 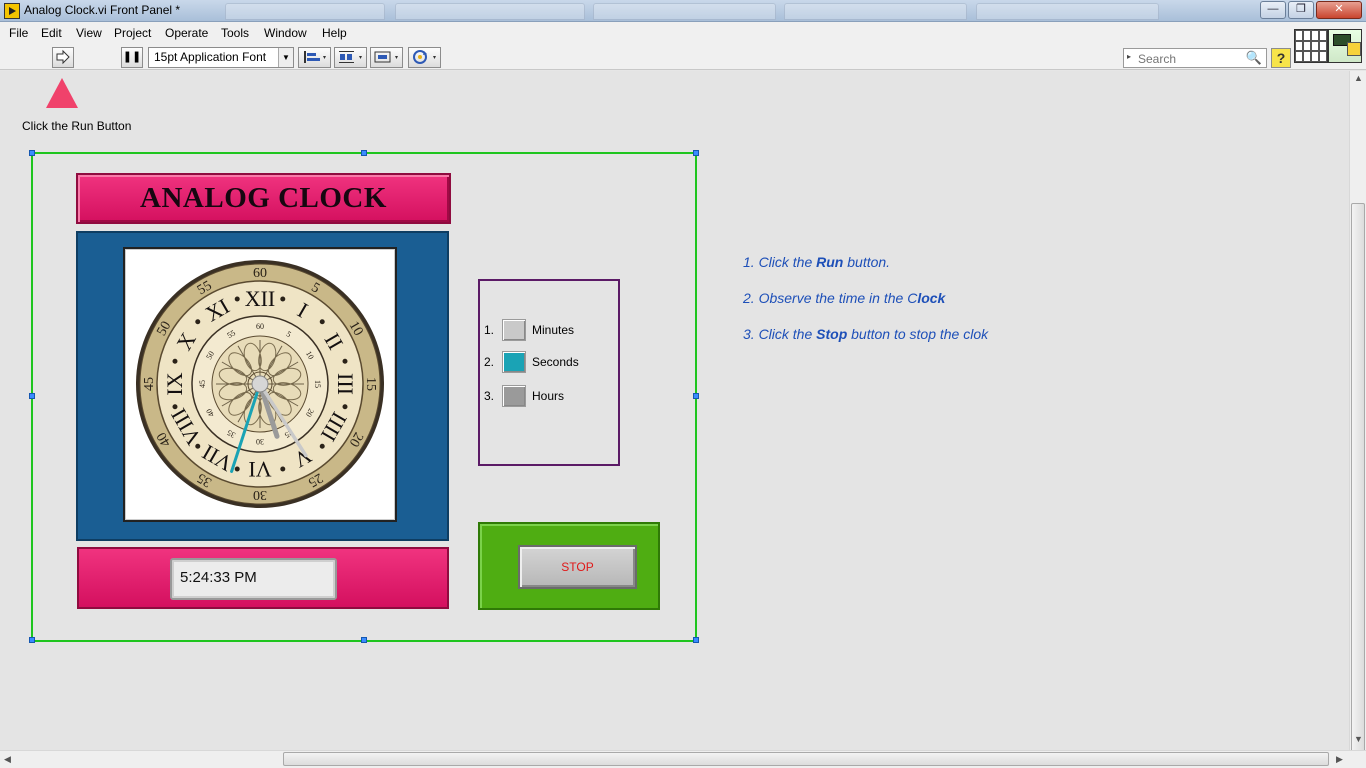 I want to click on align-objects-button, so click(x=314, y=57).